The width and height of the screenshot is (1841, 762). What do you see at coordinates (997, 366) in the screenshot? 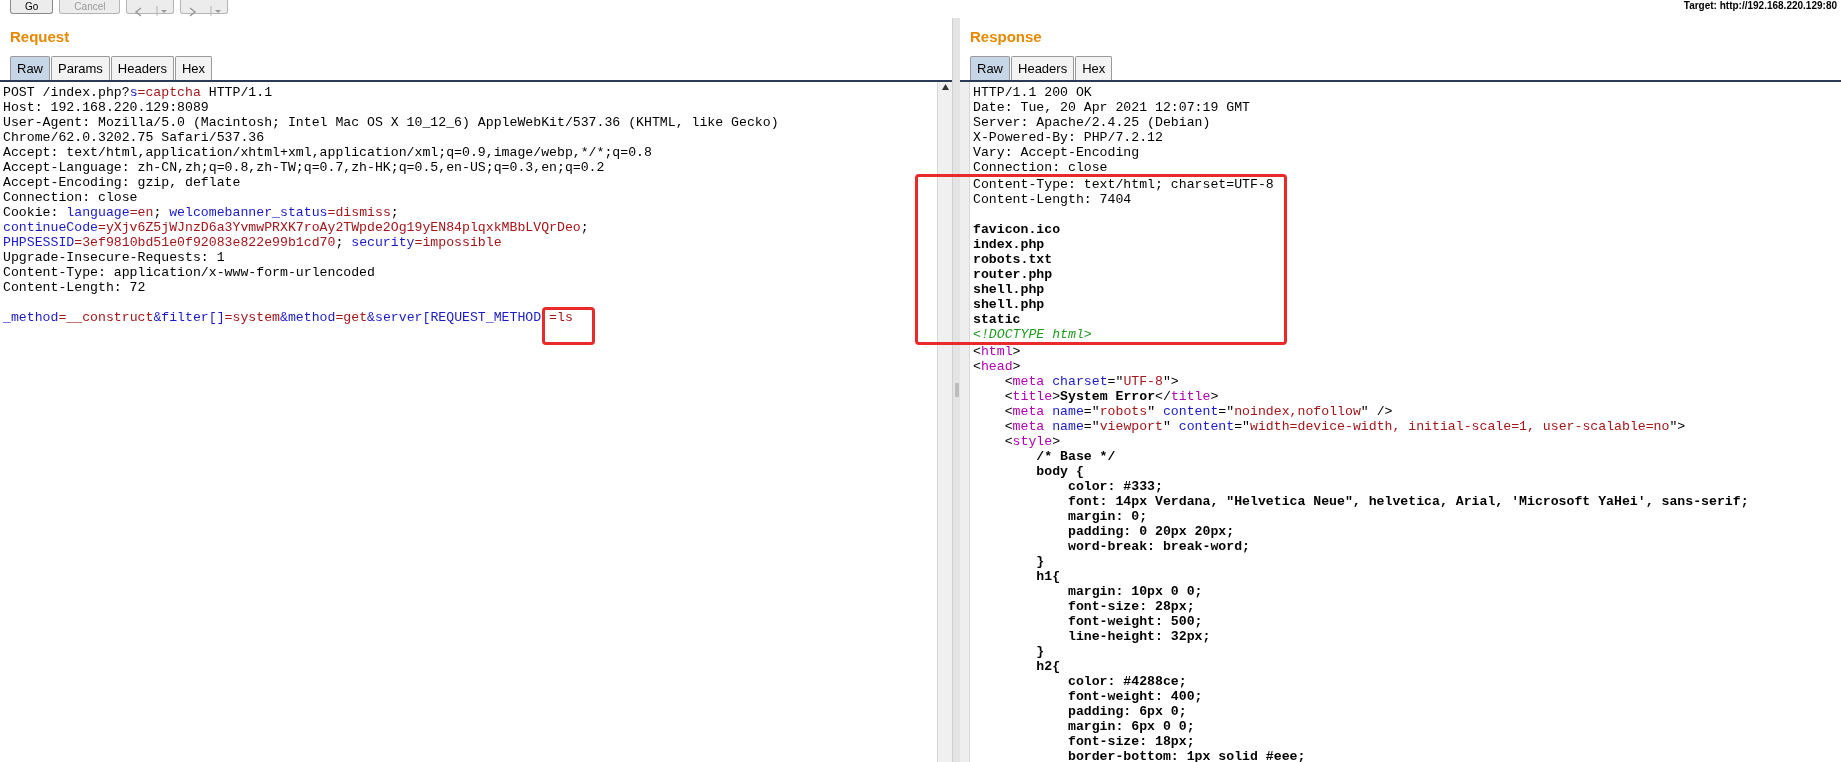
I see `code-line: <head>` at bounding box center [997, 366].